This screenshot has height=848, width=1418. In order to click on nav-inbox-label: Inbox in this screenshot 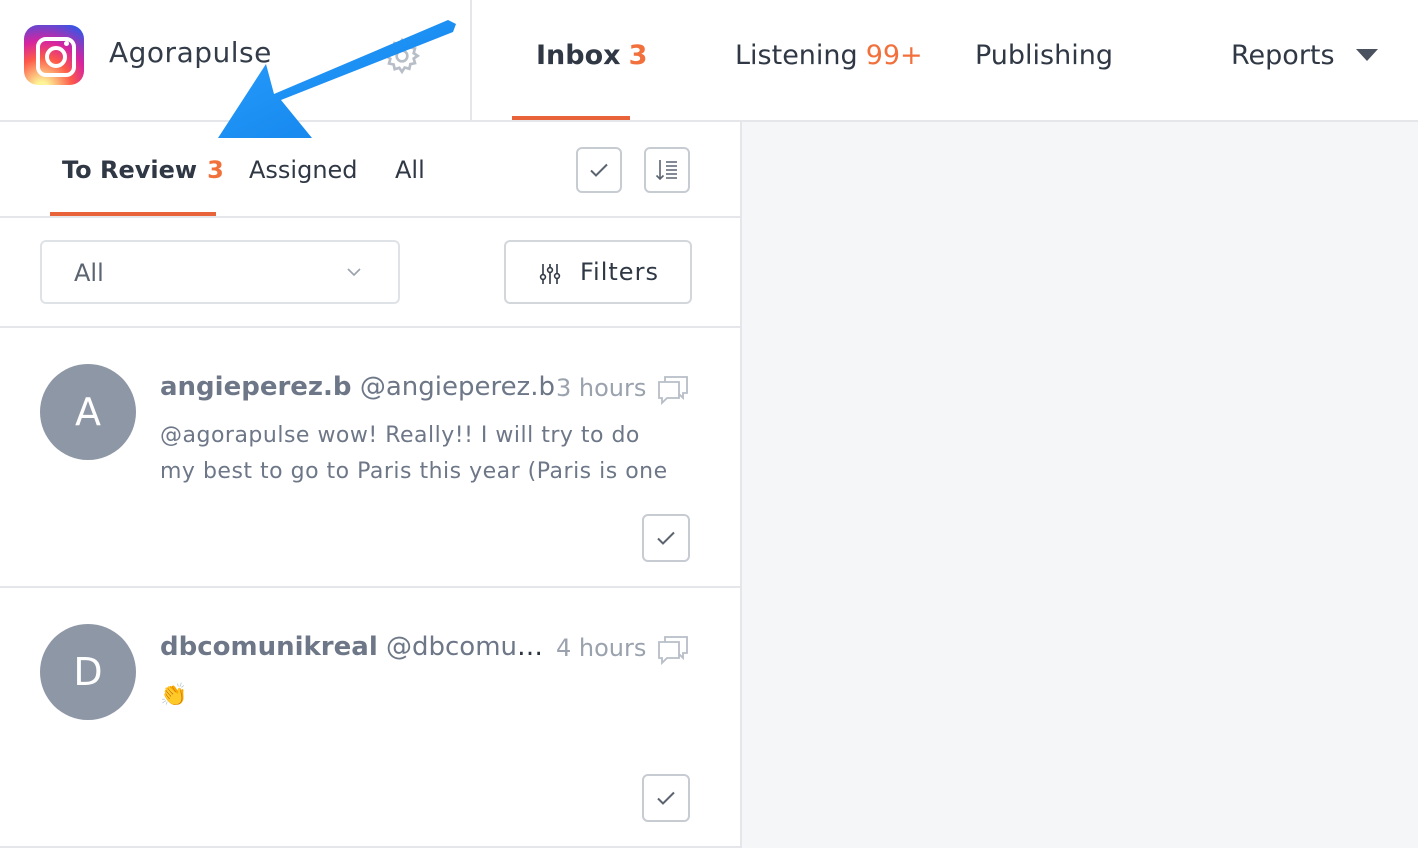, I will do `click(578, 55)`.